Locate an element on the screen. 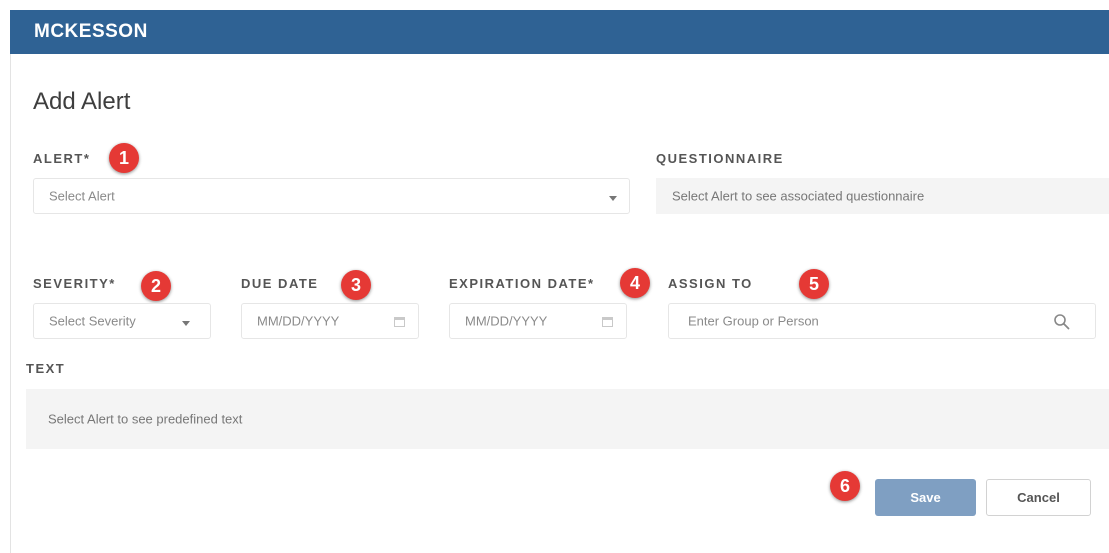  callout-badge-1: 1 is located at coordinates (124, 158).